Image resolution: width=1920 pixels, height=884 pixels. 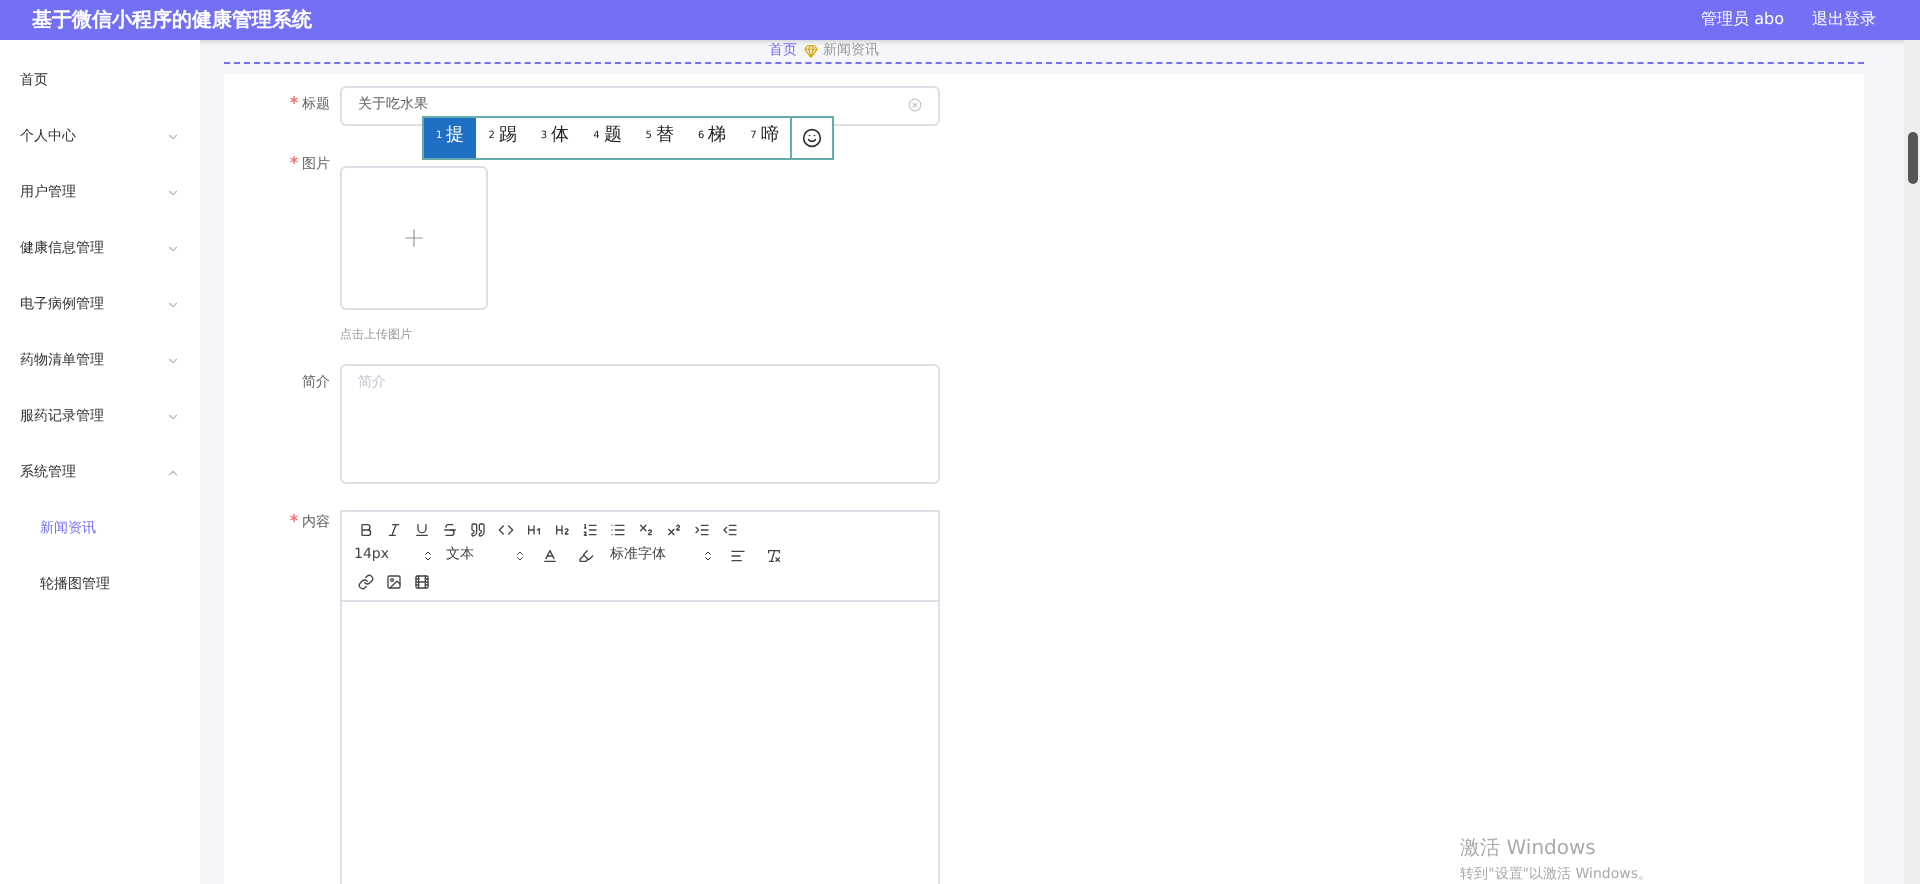 What do you see at coordinates (366, 581) in the screenshot?
I see `link-icon` at bounding box center [366, 581].